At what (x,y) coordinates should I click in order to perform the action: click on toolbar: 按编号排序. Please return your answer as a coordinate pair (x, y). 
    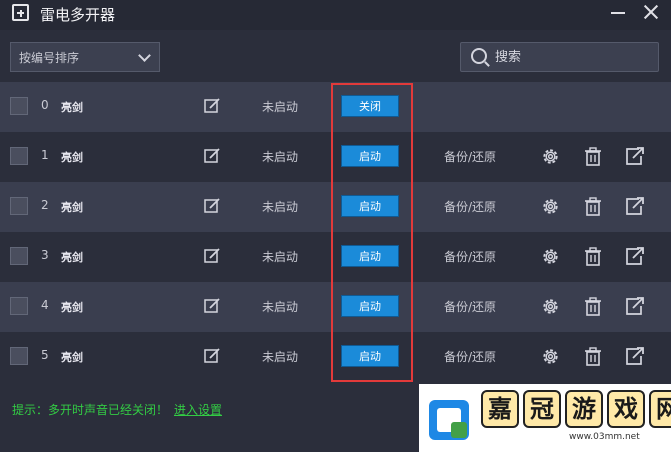
    Looking at the image, I should click on (335, 56).